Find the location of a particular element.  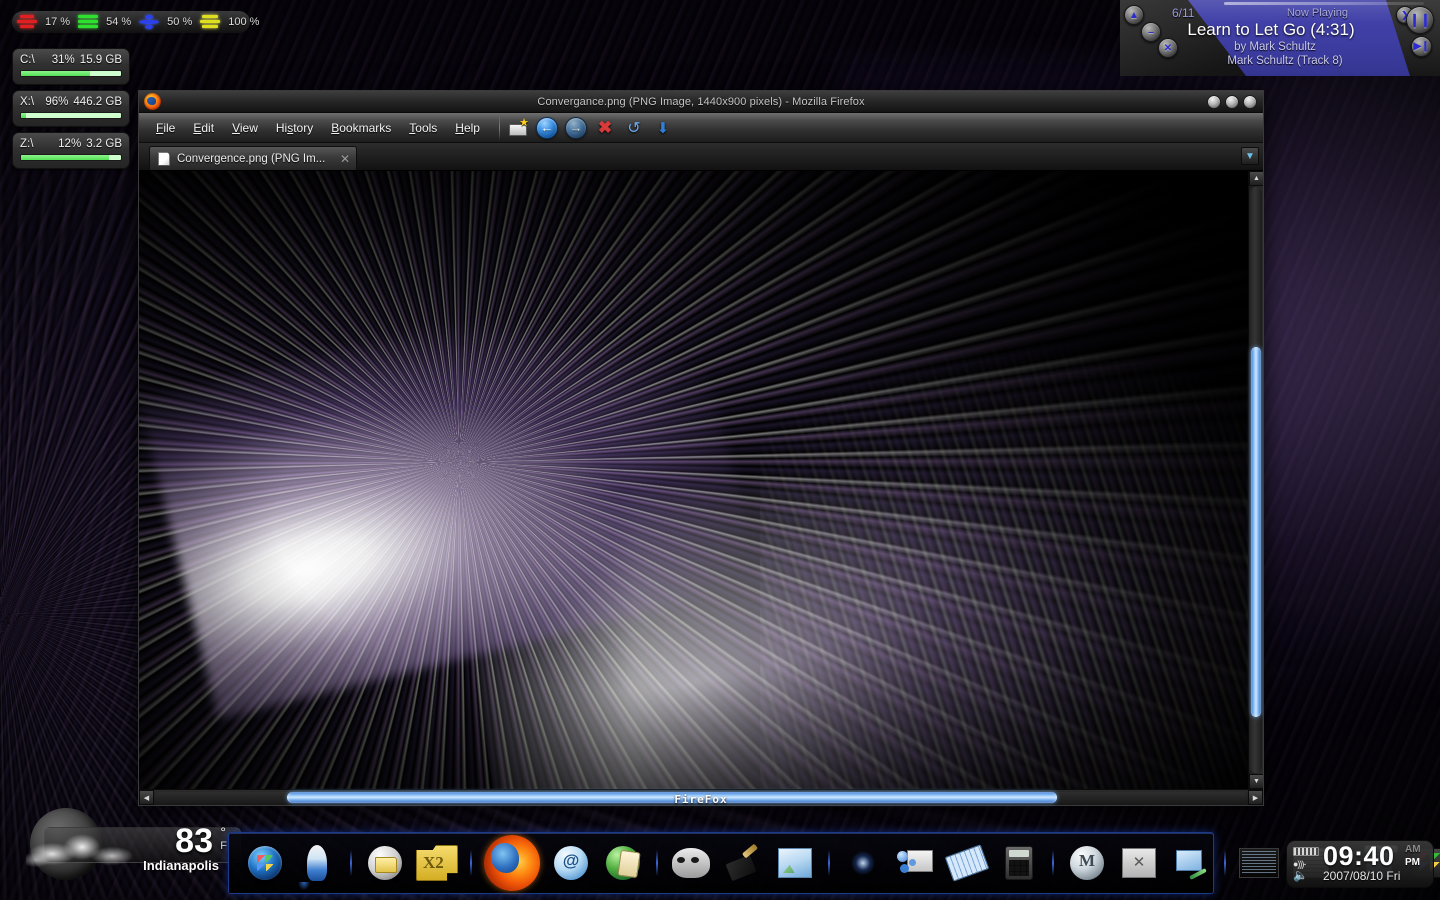

dock-item-web-browser is located at coordinates (623, 863).